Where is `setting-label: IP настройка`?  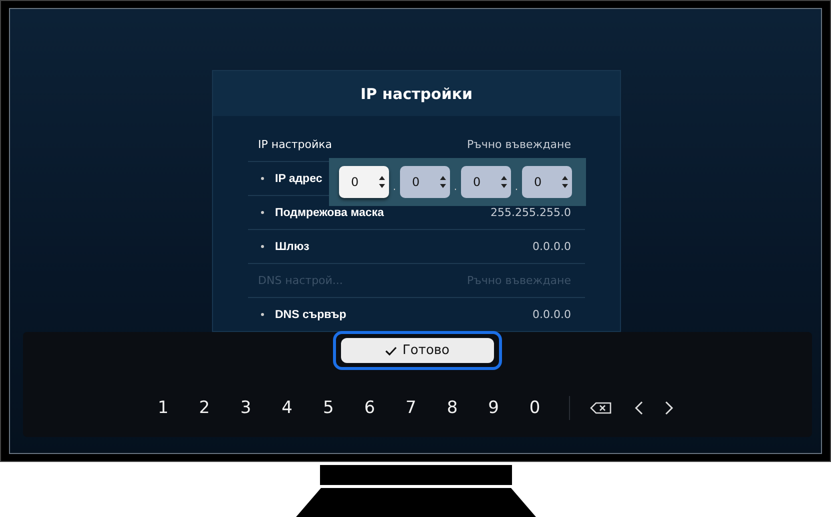
setting-label: IP настройка is located at coordinates (290, 144).